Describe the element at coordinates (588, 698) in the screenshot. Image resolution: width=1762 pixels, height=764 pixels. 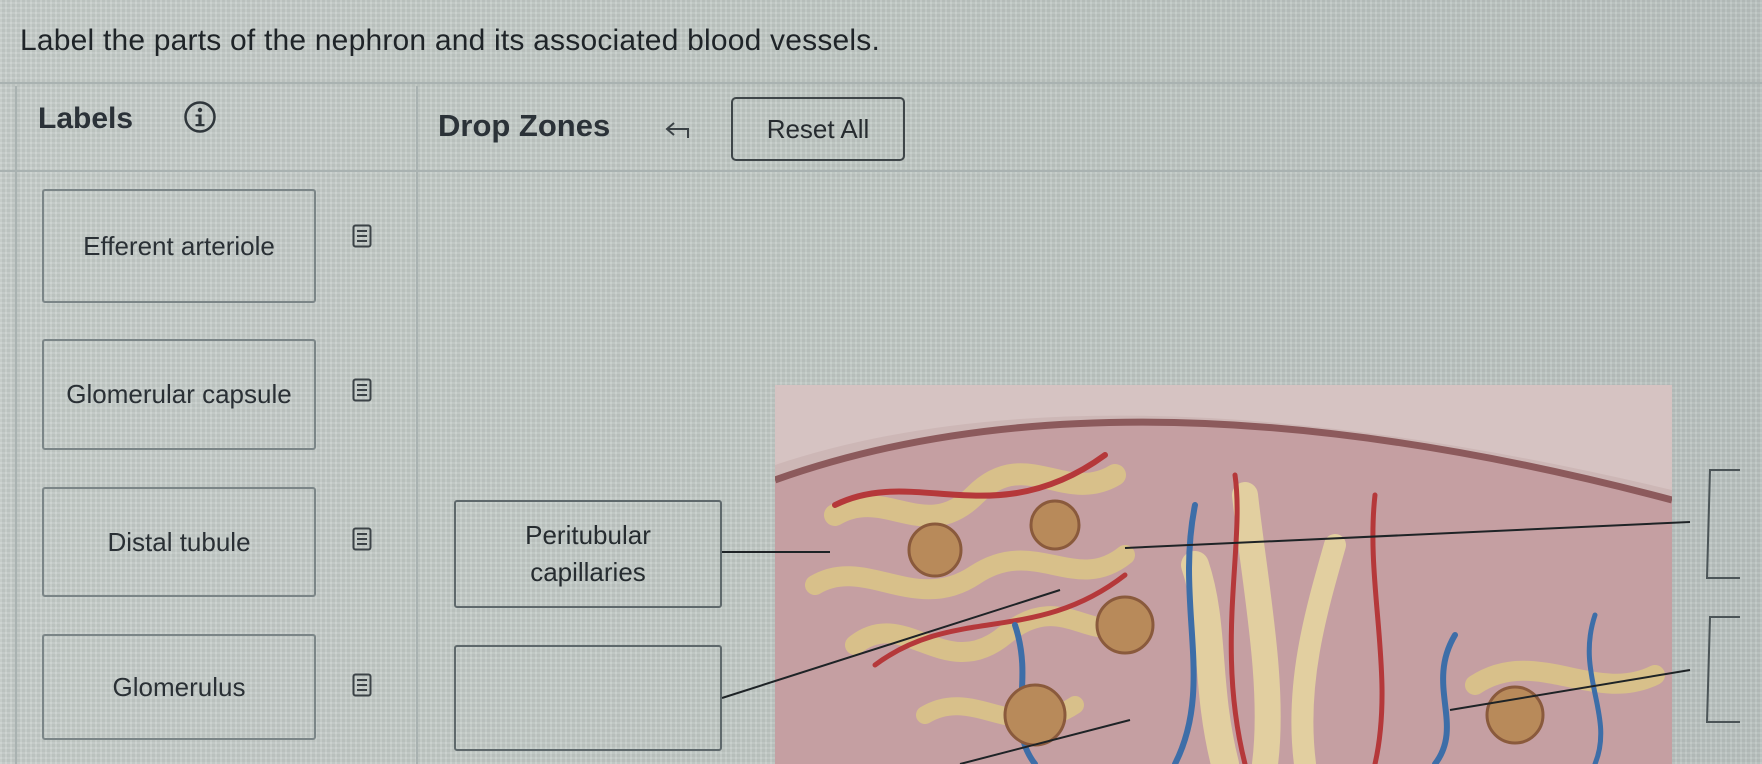
I see `drop-zone-empty` at that location.